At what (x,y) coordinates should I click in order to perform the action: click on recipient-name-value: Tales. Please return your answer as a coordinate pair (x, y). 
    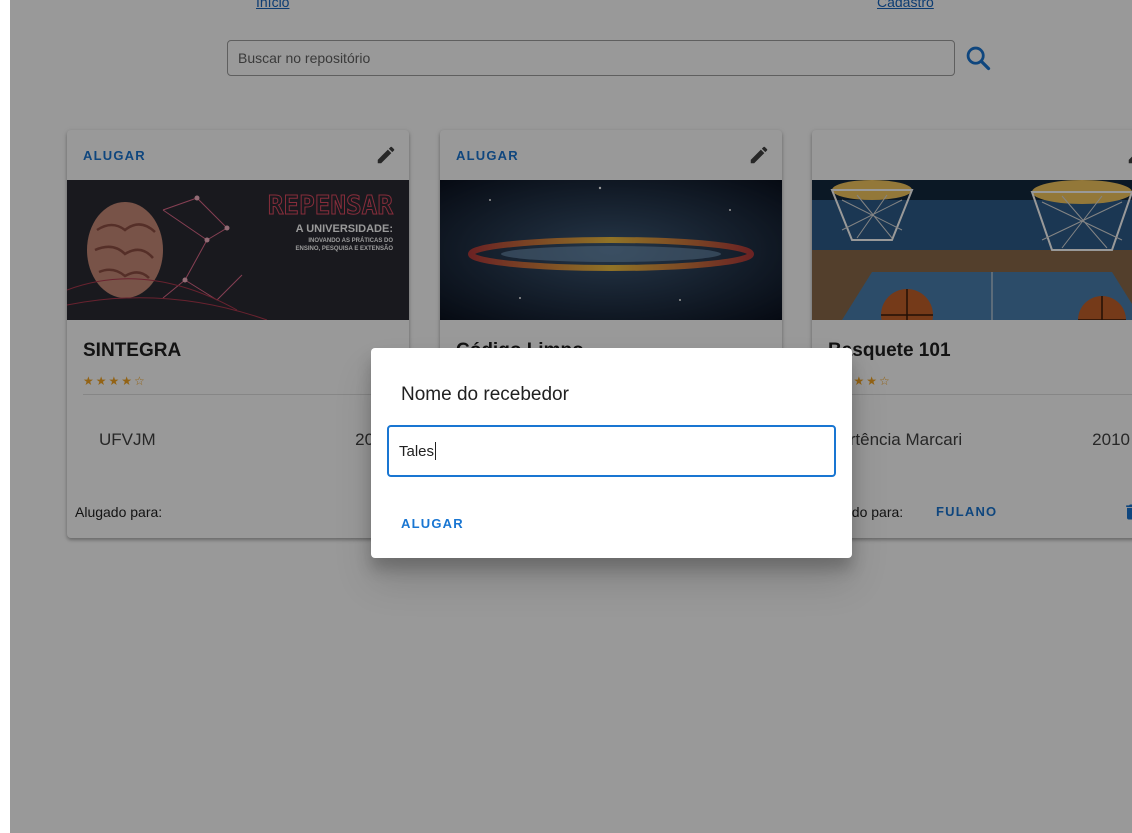
    Looking at the image, I should click on (417, 451).